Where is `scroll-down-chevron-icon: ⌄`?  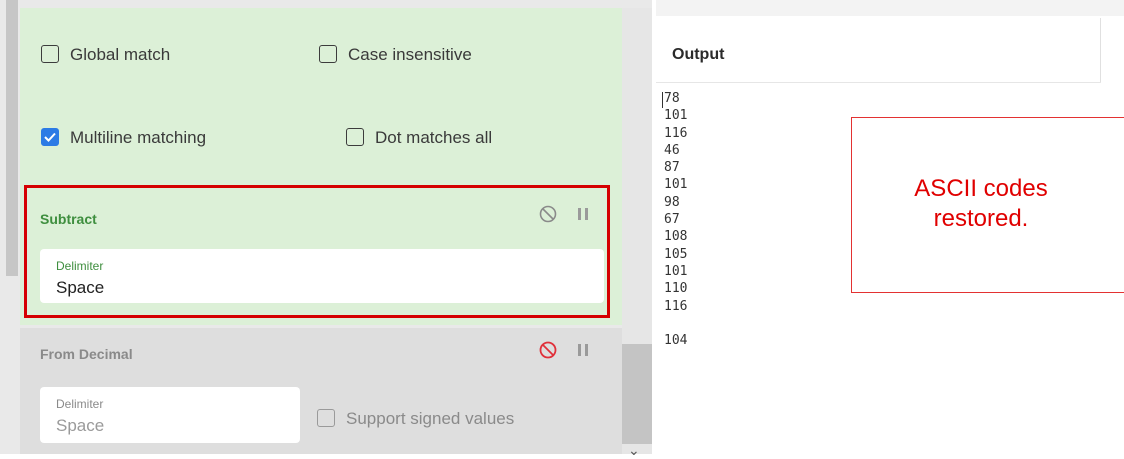
scroll-down-chevron-icon: ⌄ is located at coordinates (634, 450).